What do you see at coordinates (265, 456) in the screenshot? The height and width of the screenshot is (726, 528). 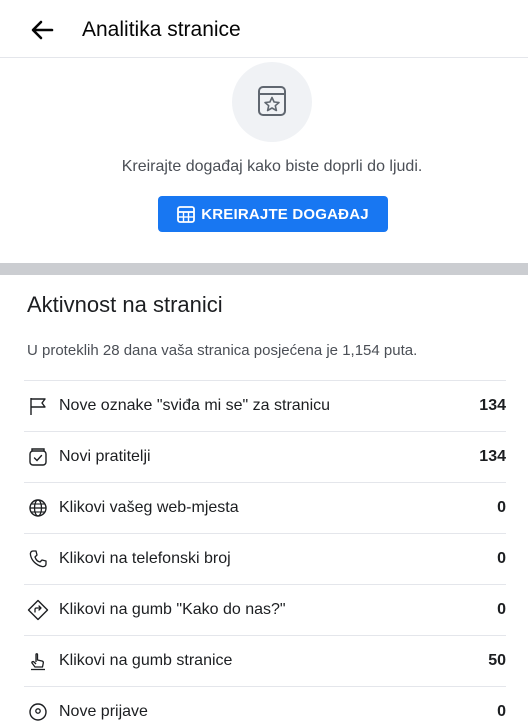 I see `list-item-new-followers: Novi pratitelji 134` at bounding box center [265, 456].